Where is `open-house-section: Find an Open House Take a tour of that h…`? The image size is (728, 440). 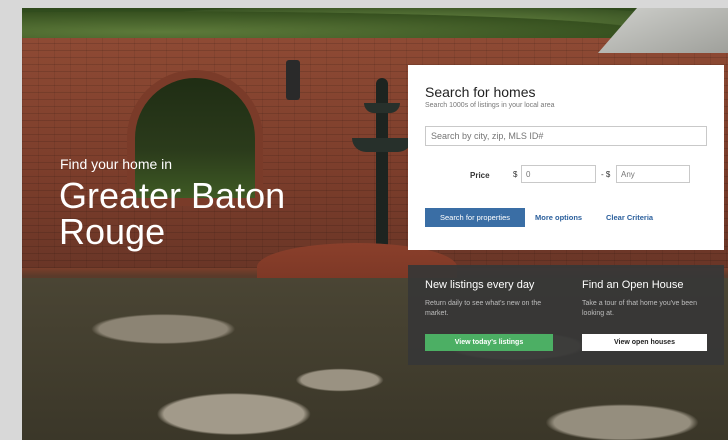 open-house-section: Find an Open House Take a tour of that h… is located at coordinates (649, 299).